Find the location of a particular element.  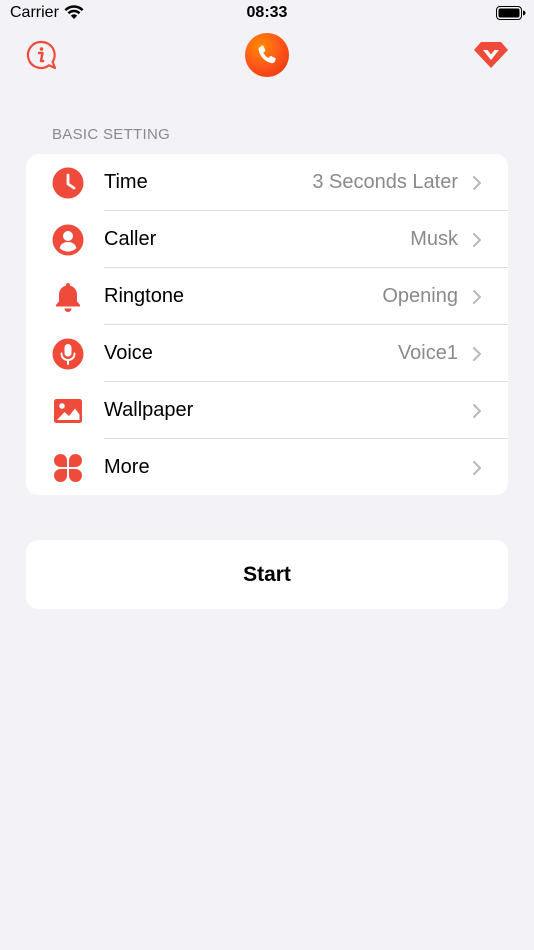

microphone-icon is located at coordinates (68, 354).